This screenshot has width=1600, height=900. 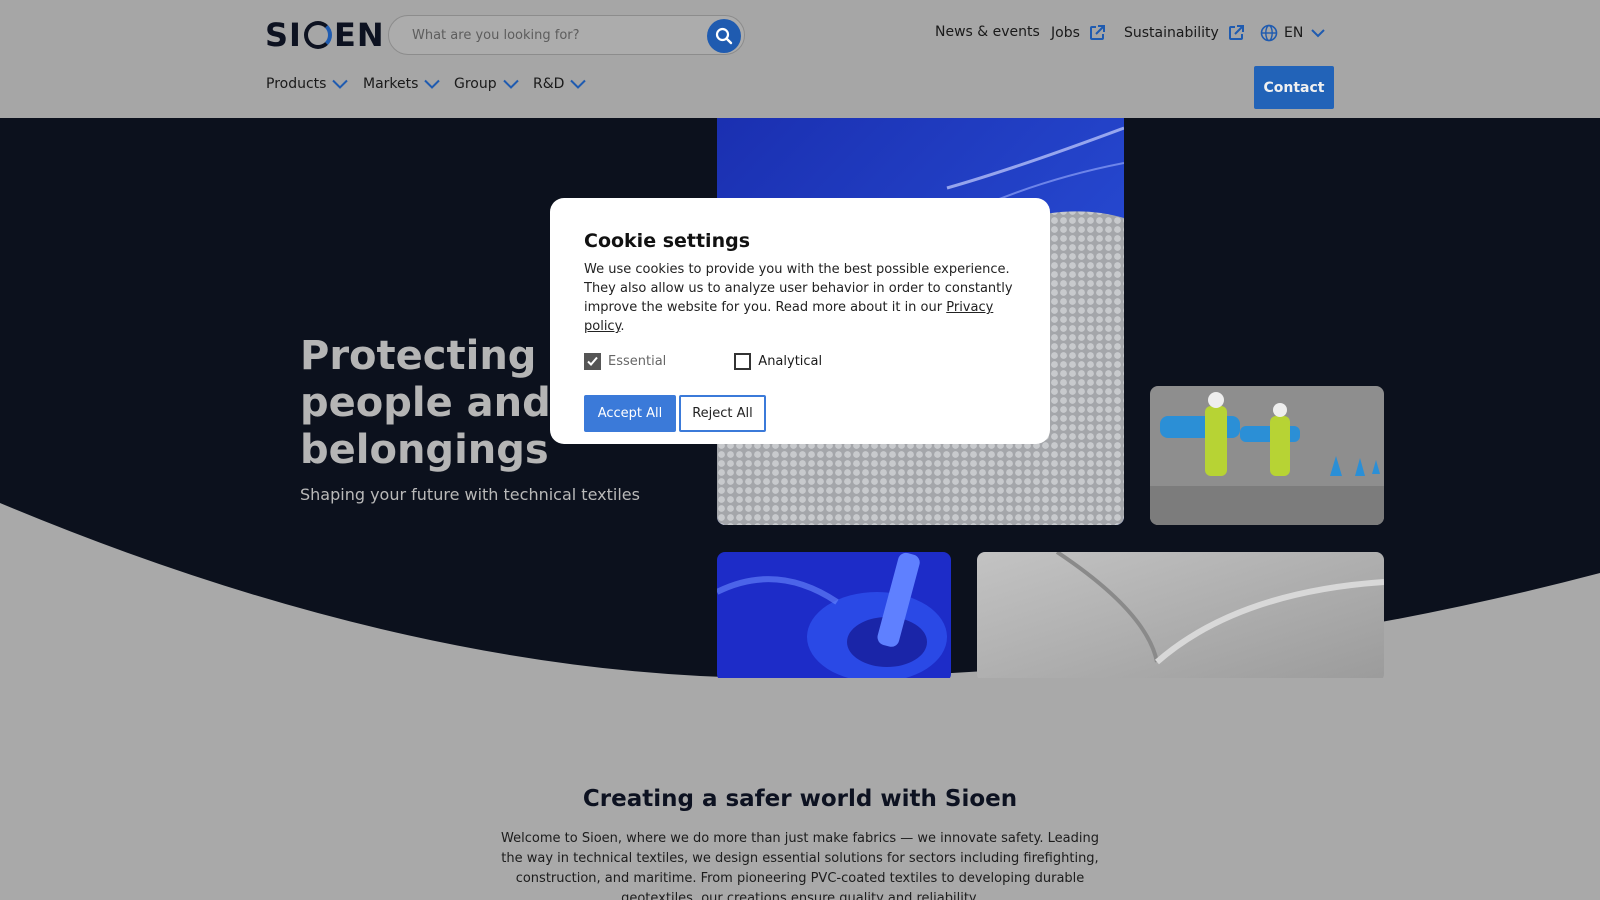 I want to click on search-button, so click(x=724, y=36).